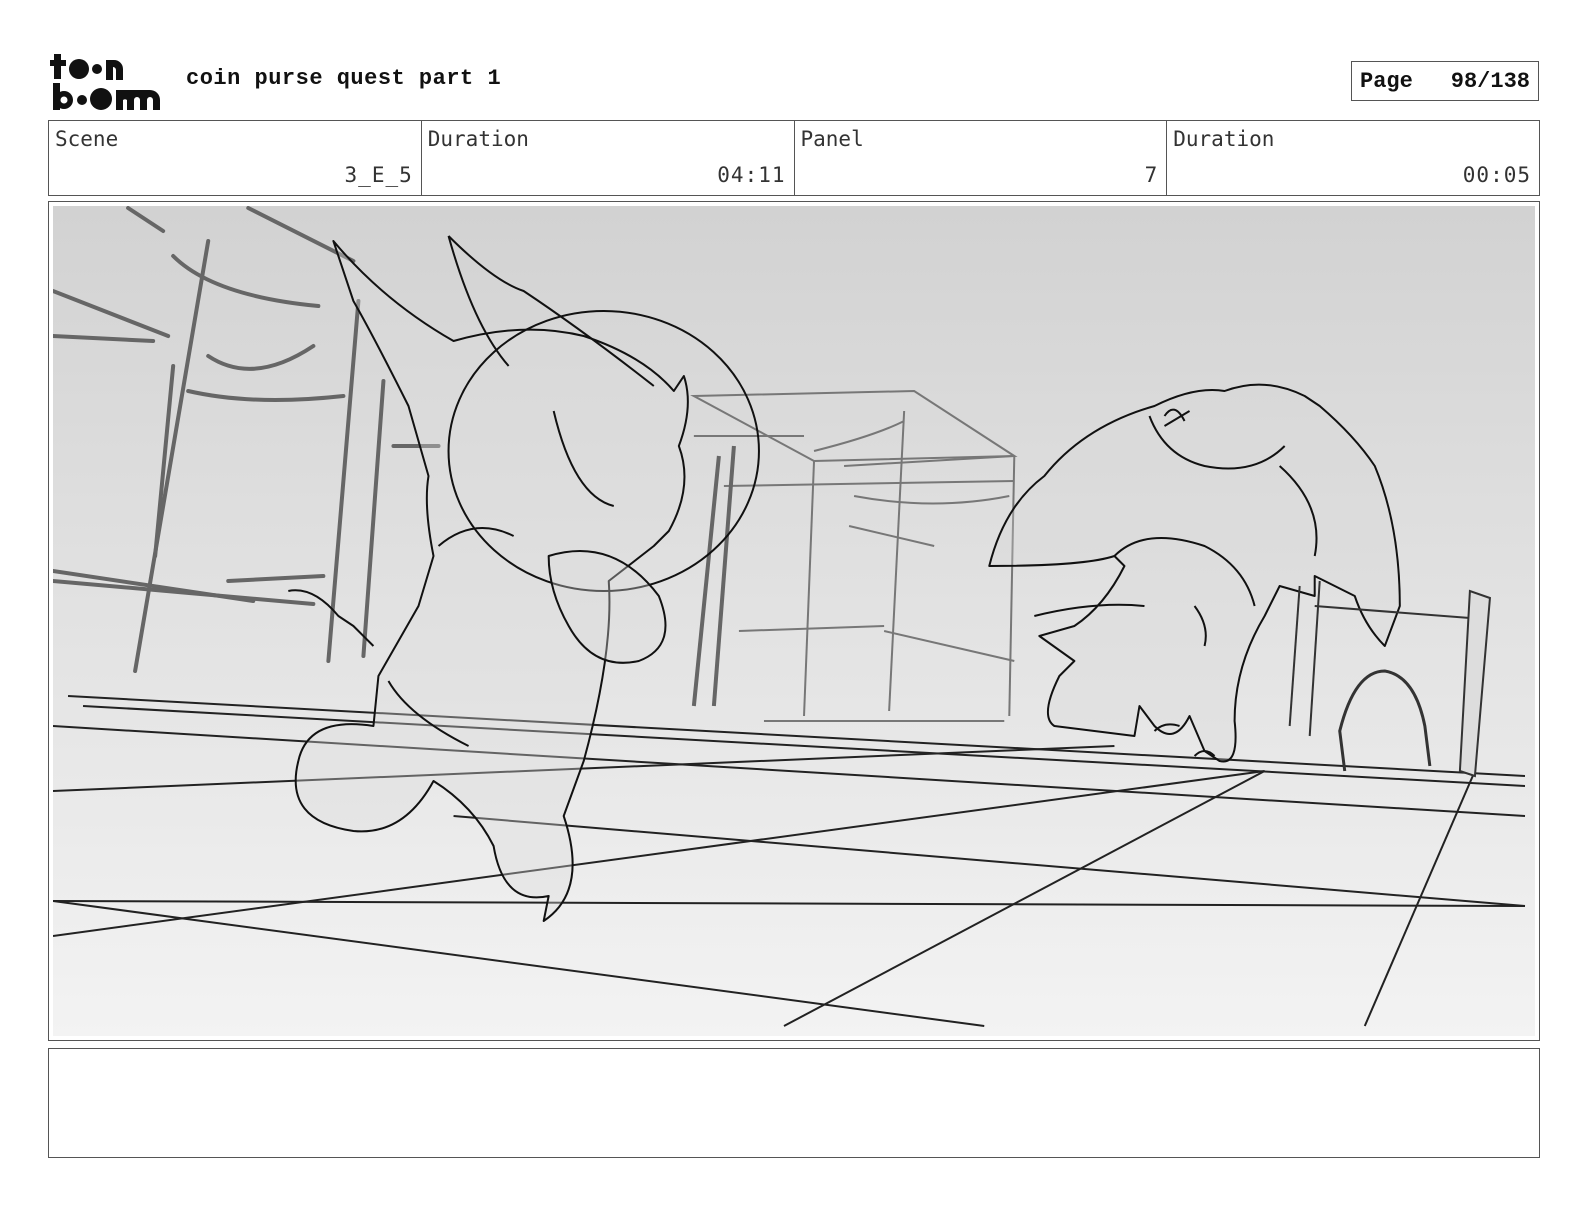 This screenshot has height=1224, width=1584. I want to click on scene-value: 3_E_5, so click(378, 175).